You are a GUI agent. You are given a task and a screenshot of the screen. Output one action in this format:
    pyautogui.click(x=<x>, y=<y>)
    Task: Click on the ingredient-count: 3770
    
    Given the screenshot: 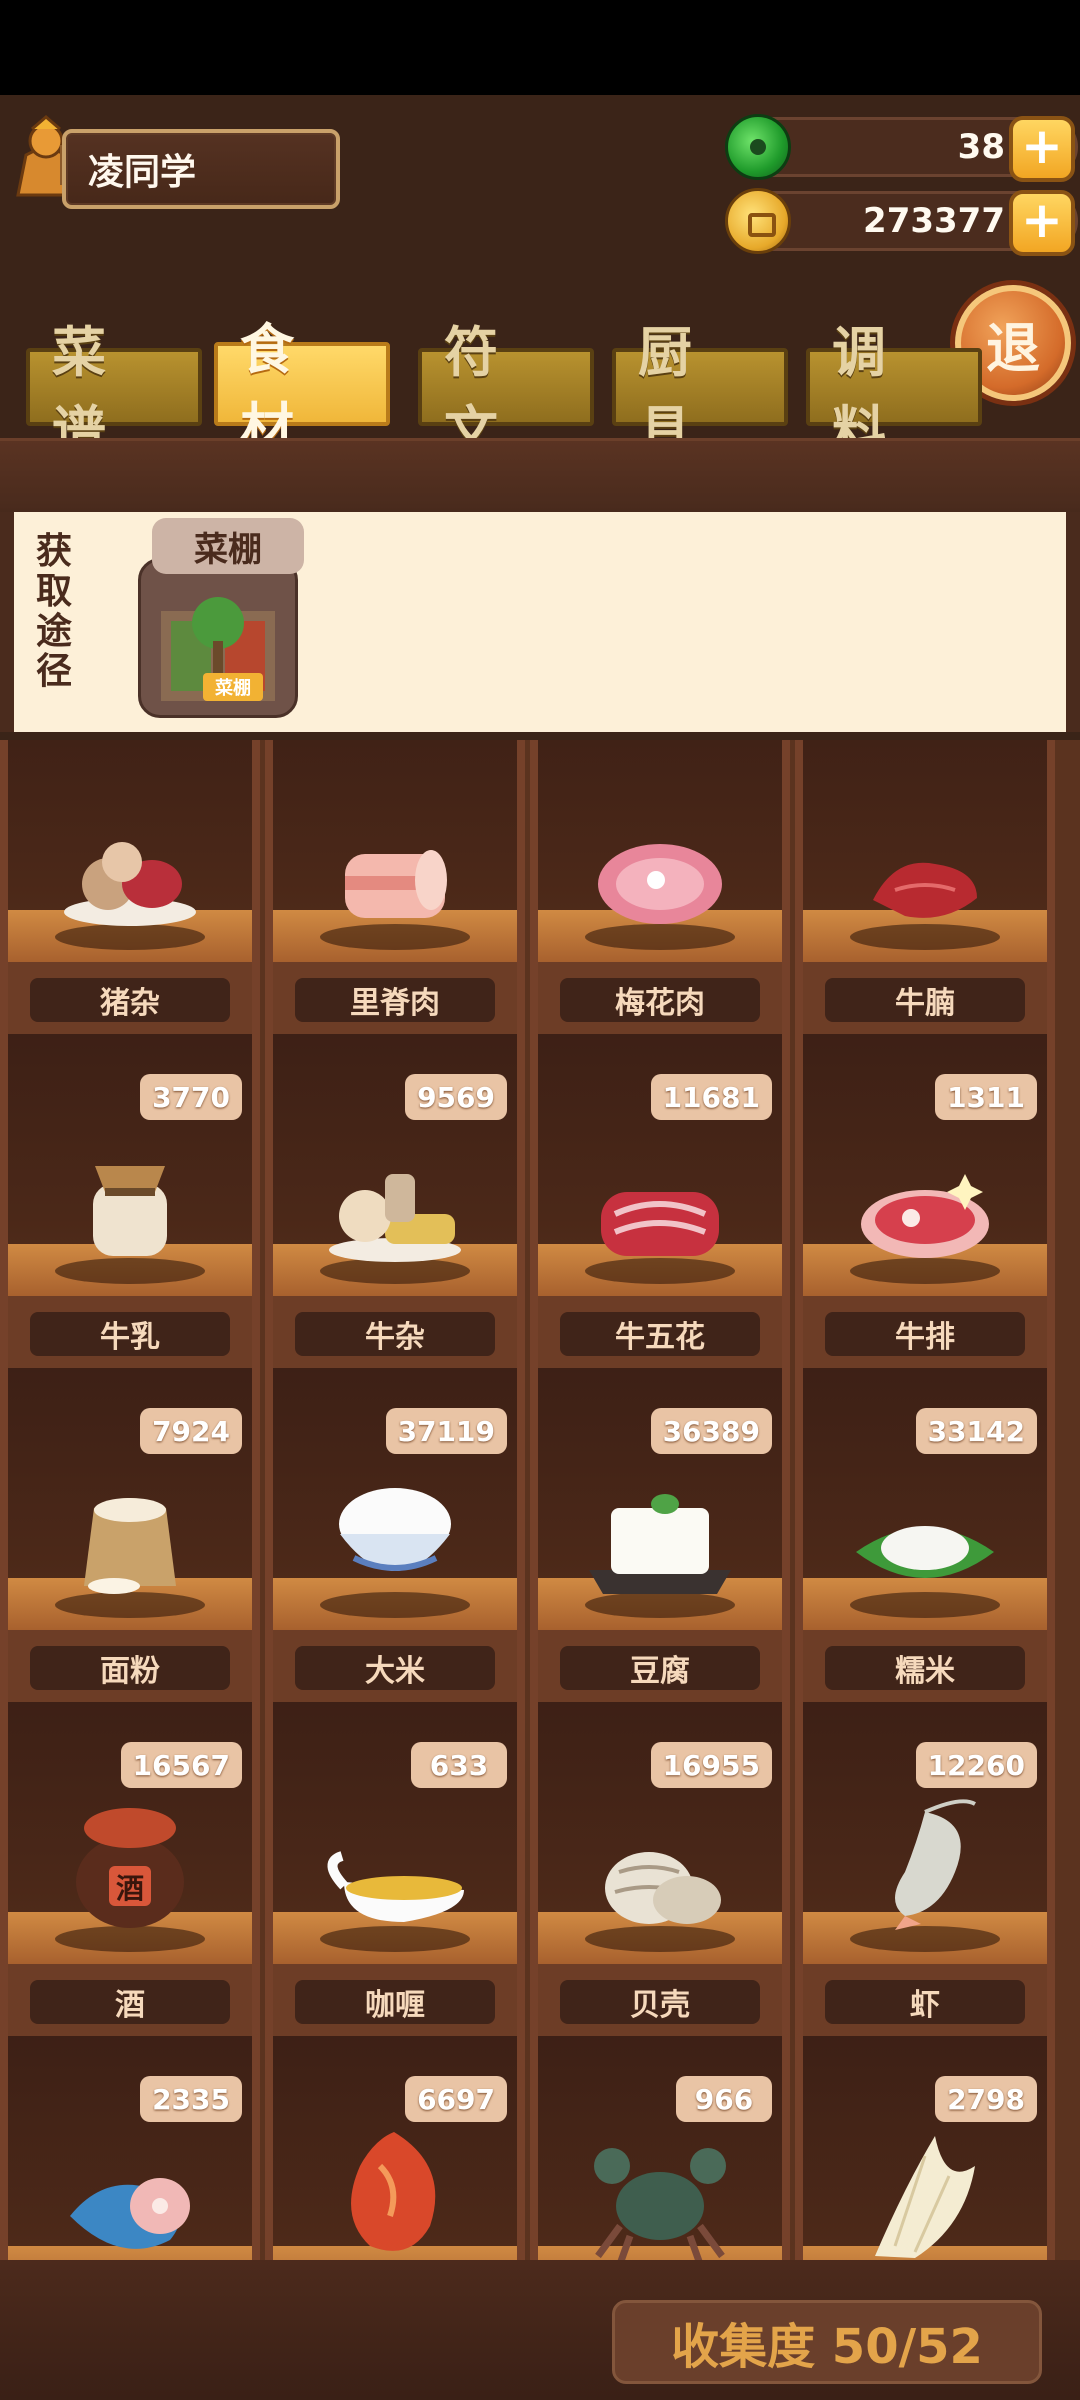 What is the action you would take?
    pyautogui.click(x=191, y=1097)
    